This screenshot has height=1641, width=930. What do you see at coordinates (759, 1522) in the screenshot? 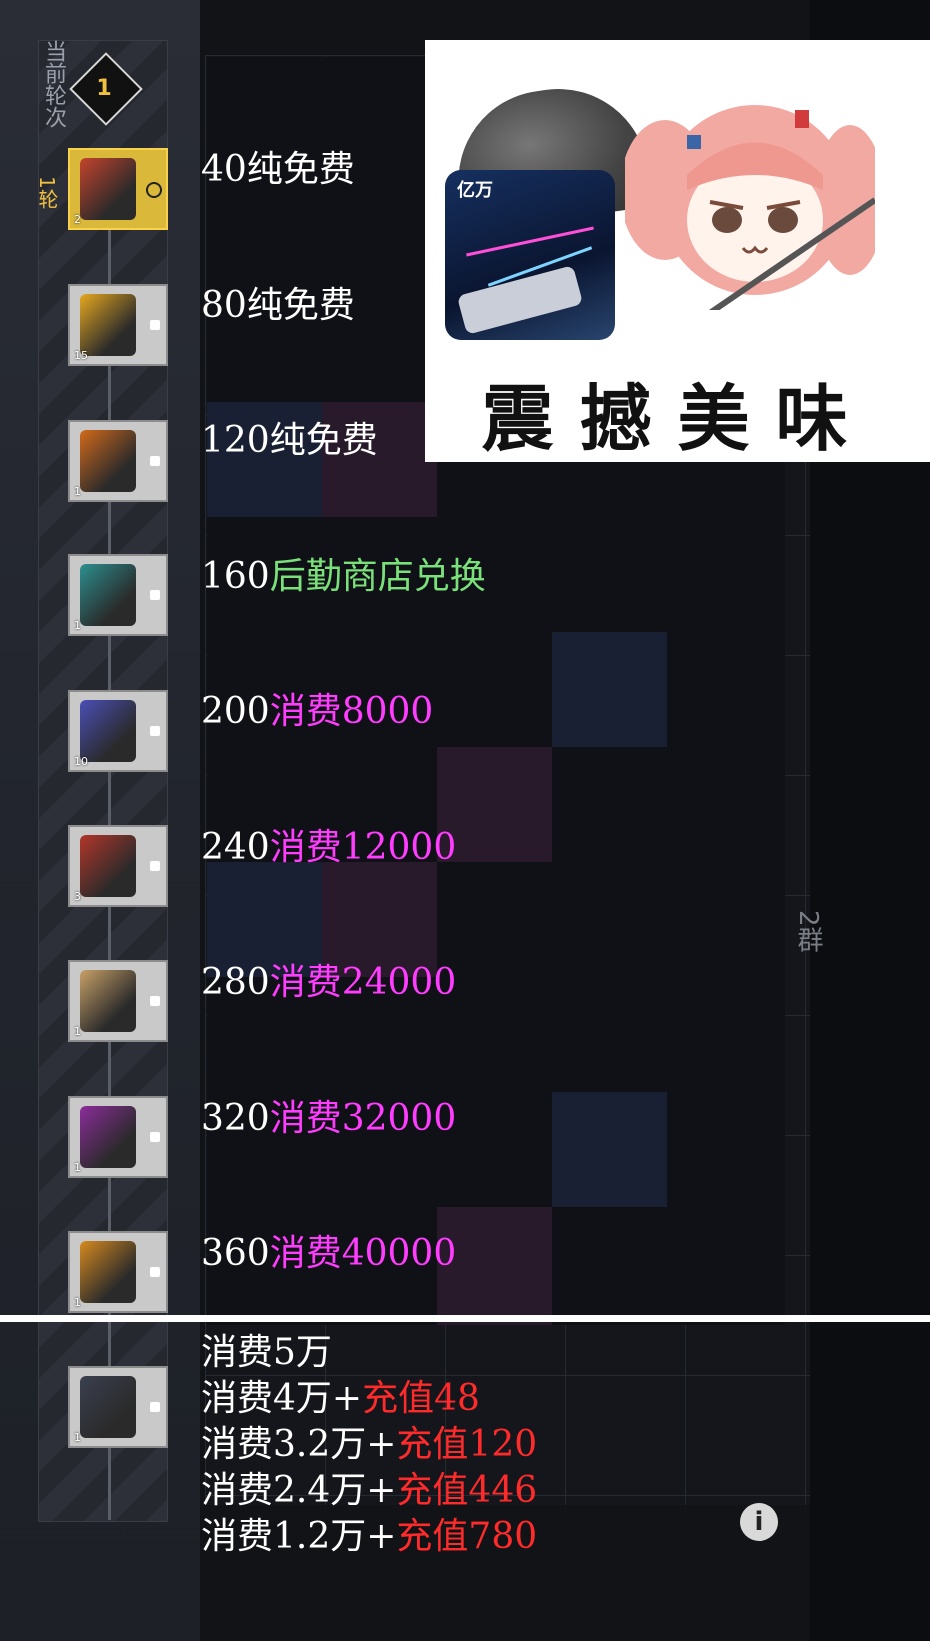
I see `info-icon: i` at bounding box center [759, 1522].